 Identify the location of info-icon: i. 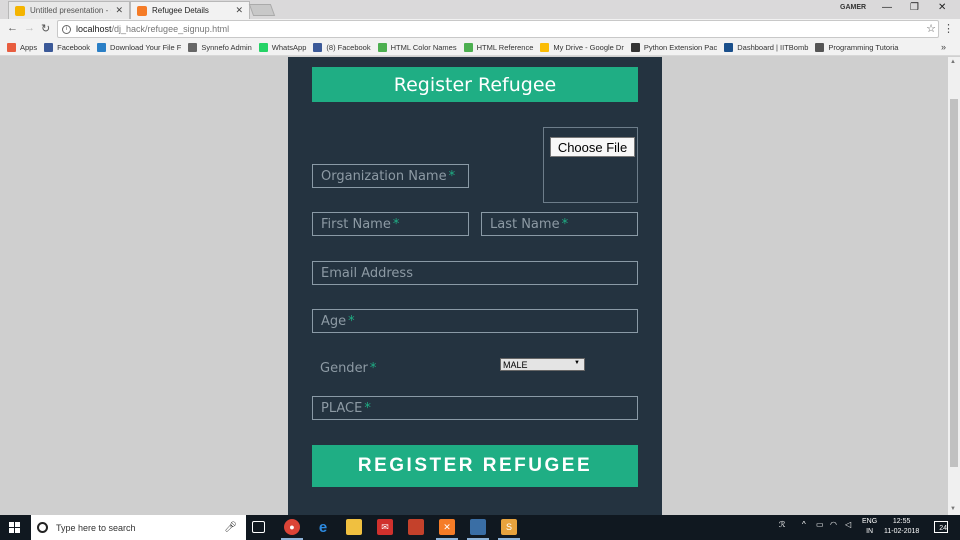
(66, 29).